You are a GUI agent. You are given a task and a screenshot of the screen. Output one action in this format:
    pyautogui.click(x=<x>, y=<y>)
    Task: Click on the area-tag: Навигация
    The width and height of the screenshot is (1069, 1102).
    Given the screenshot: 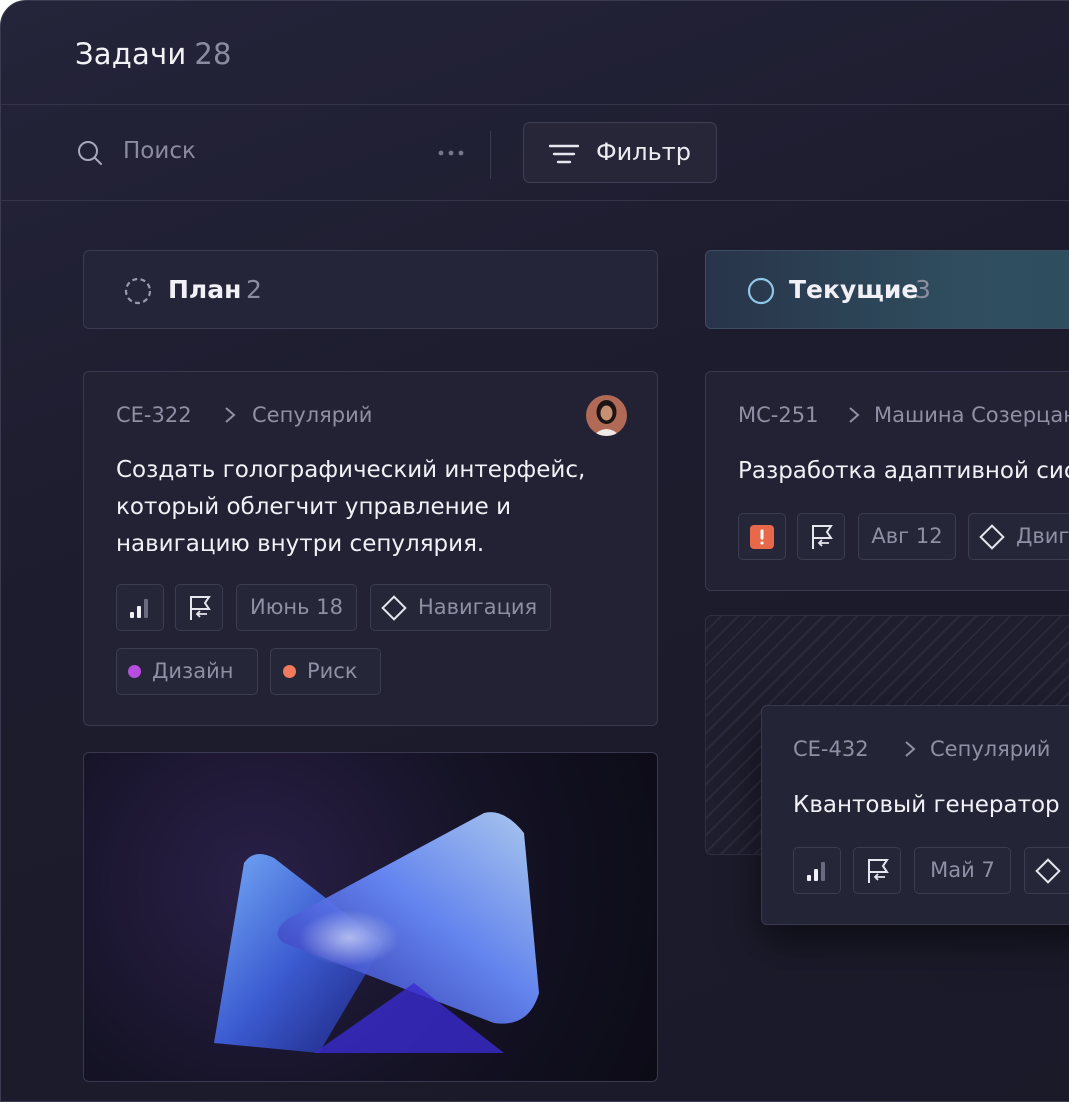 What is the action you would take?
    pyautogui.click(x=460, y=607)
    